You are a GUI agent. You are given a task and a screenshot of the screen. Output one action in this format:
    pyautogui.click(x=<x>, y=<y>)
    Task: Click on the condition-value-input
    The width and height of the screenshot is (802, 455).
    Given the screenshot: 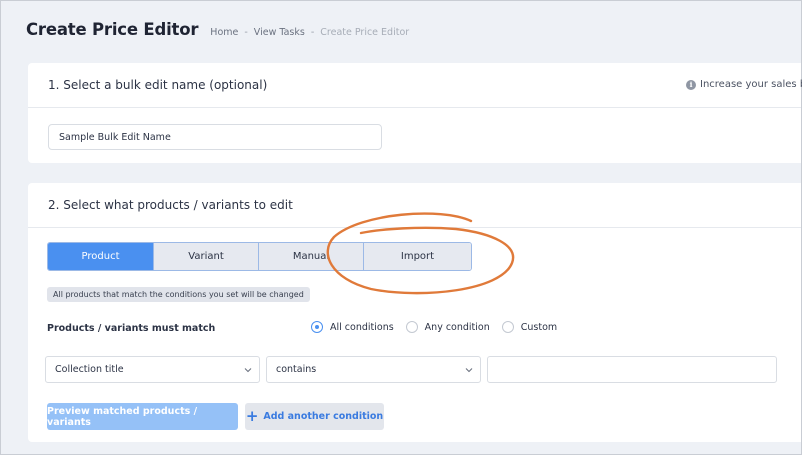 What is the action you would take?
    pyautogui.click(x=632, y=369)
    